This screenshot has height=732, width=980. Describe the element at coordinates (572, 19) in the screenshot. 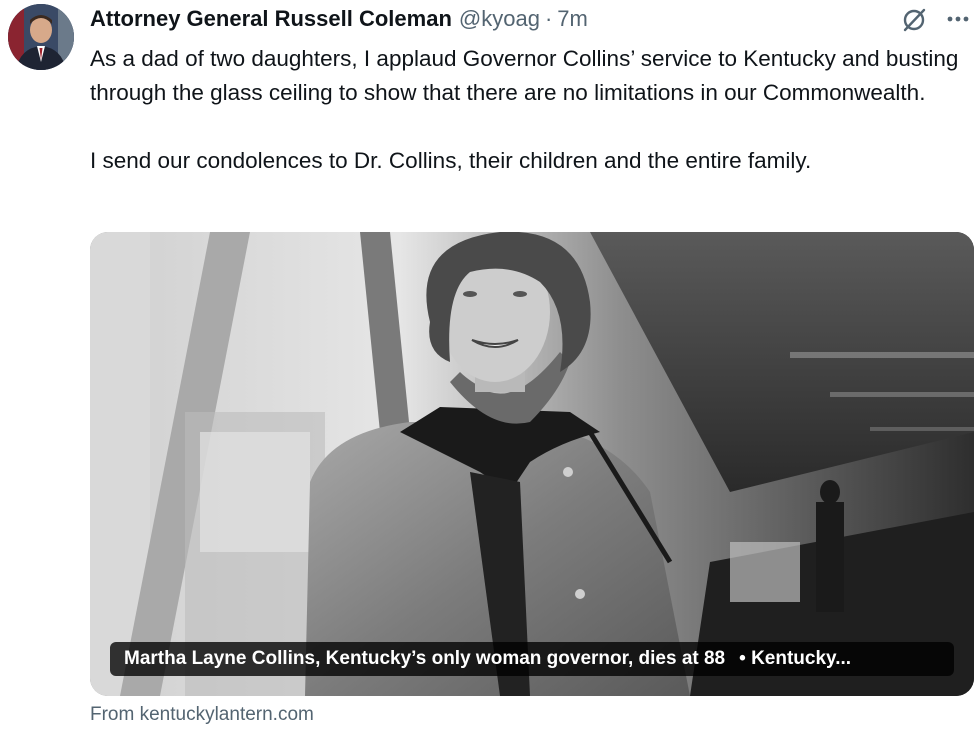

I see `timestamp: 7m` at that location.